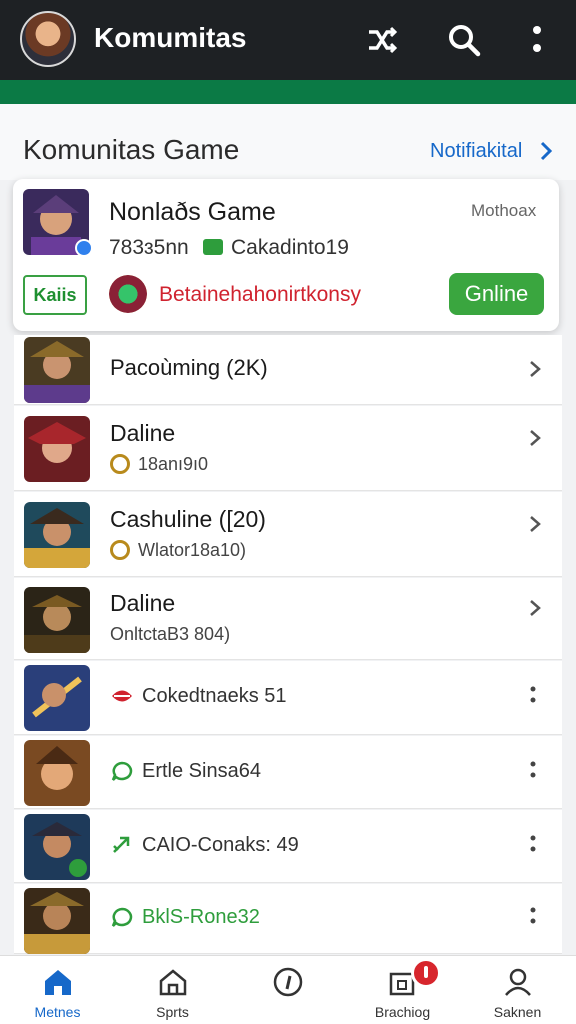 The height and width of the screenshot is (1024, 576). What do you see at coordinates (288, 370) in the screenshot?
I see `list-item: Pacoùming (2K)` at bounding box center [288, 370].